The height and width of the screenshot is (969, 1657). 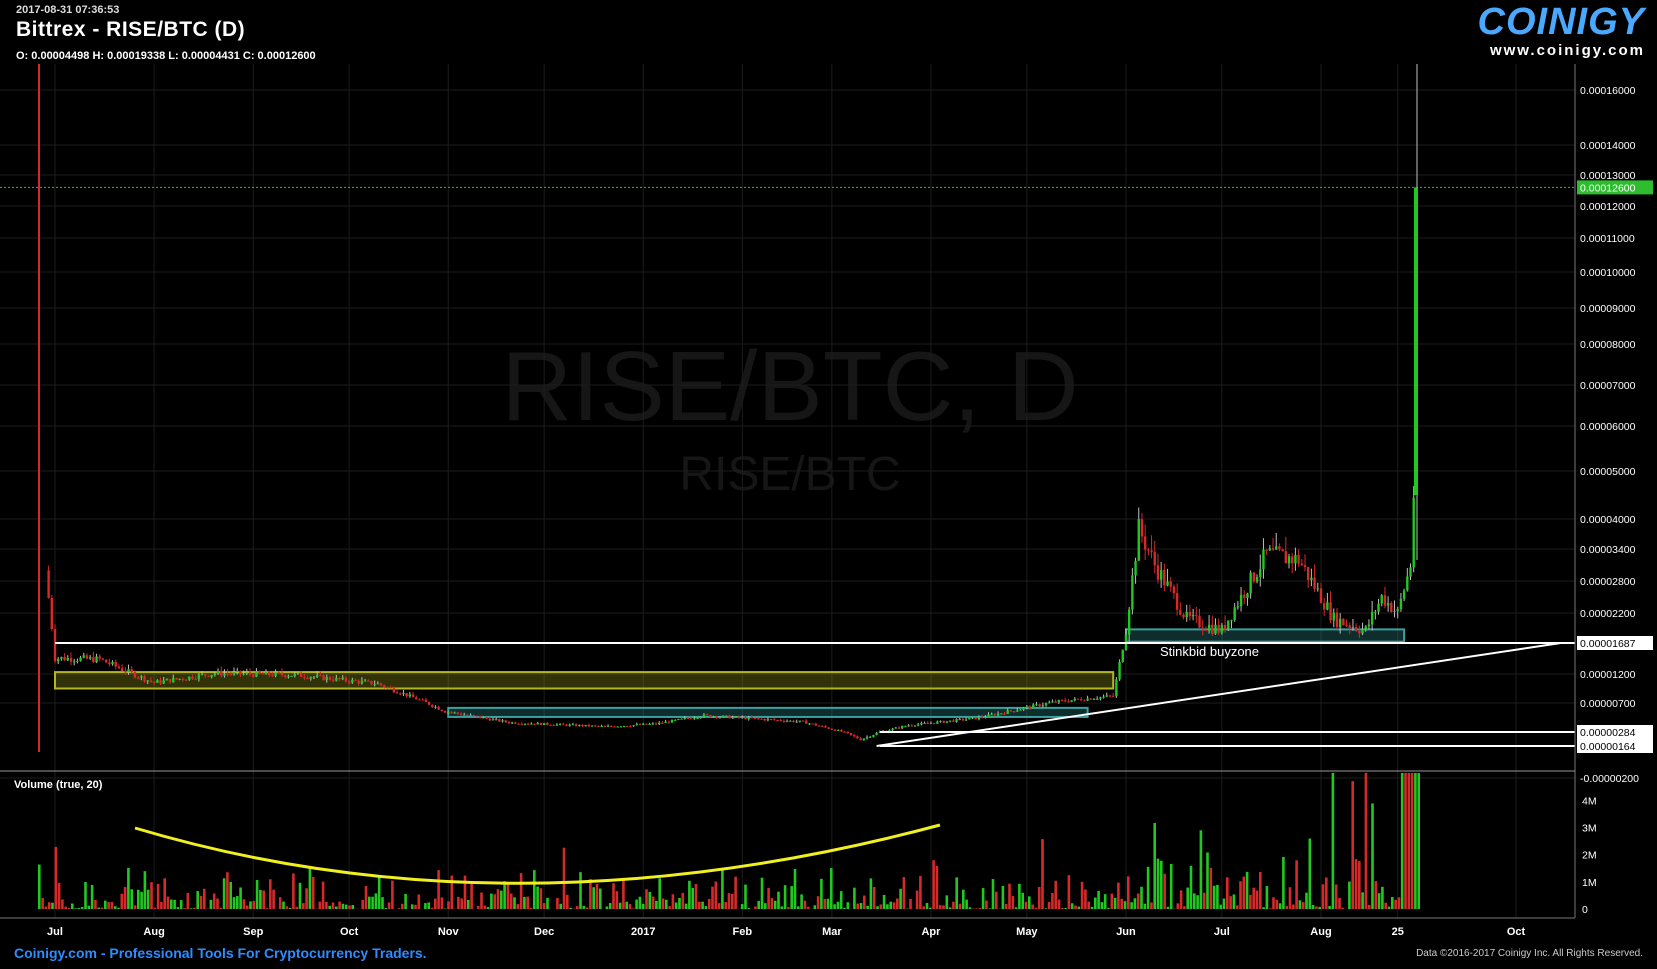 What do you see at coordinates (1608, 747) in the screenshot?
I see `price-tick-label: 0.00000164` at bounding box center [1608, 747].